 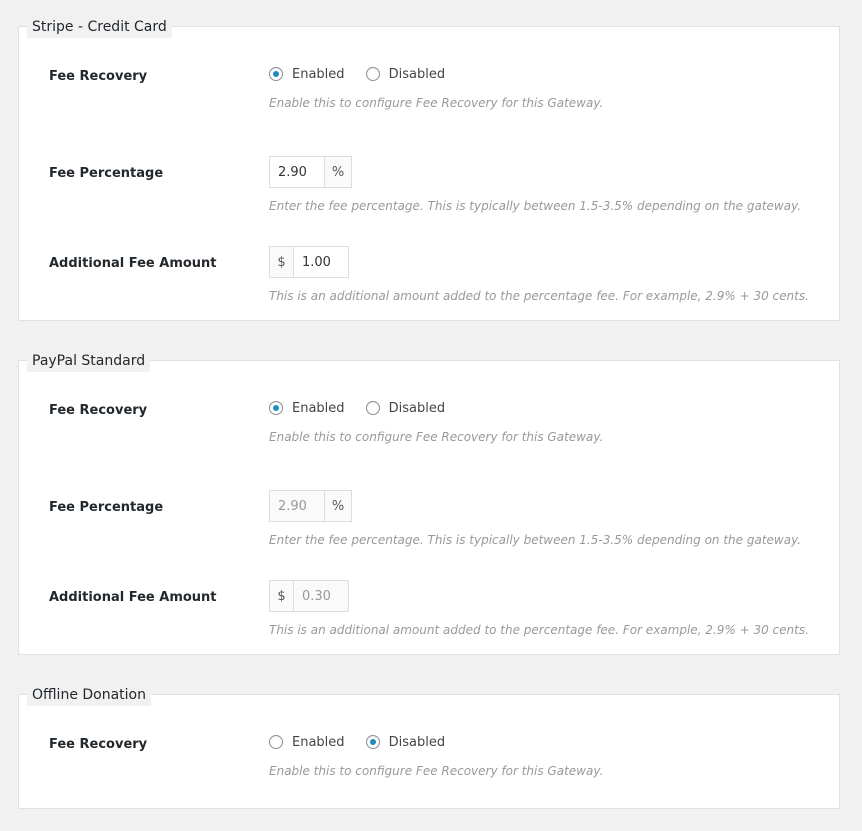 I want to click on additional-fee-input: 1.00, so click(x=321, y=262).